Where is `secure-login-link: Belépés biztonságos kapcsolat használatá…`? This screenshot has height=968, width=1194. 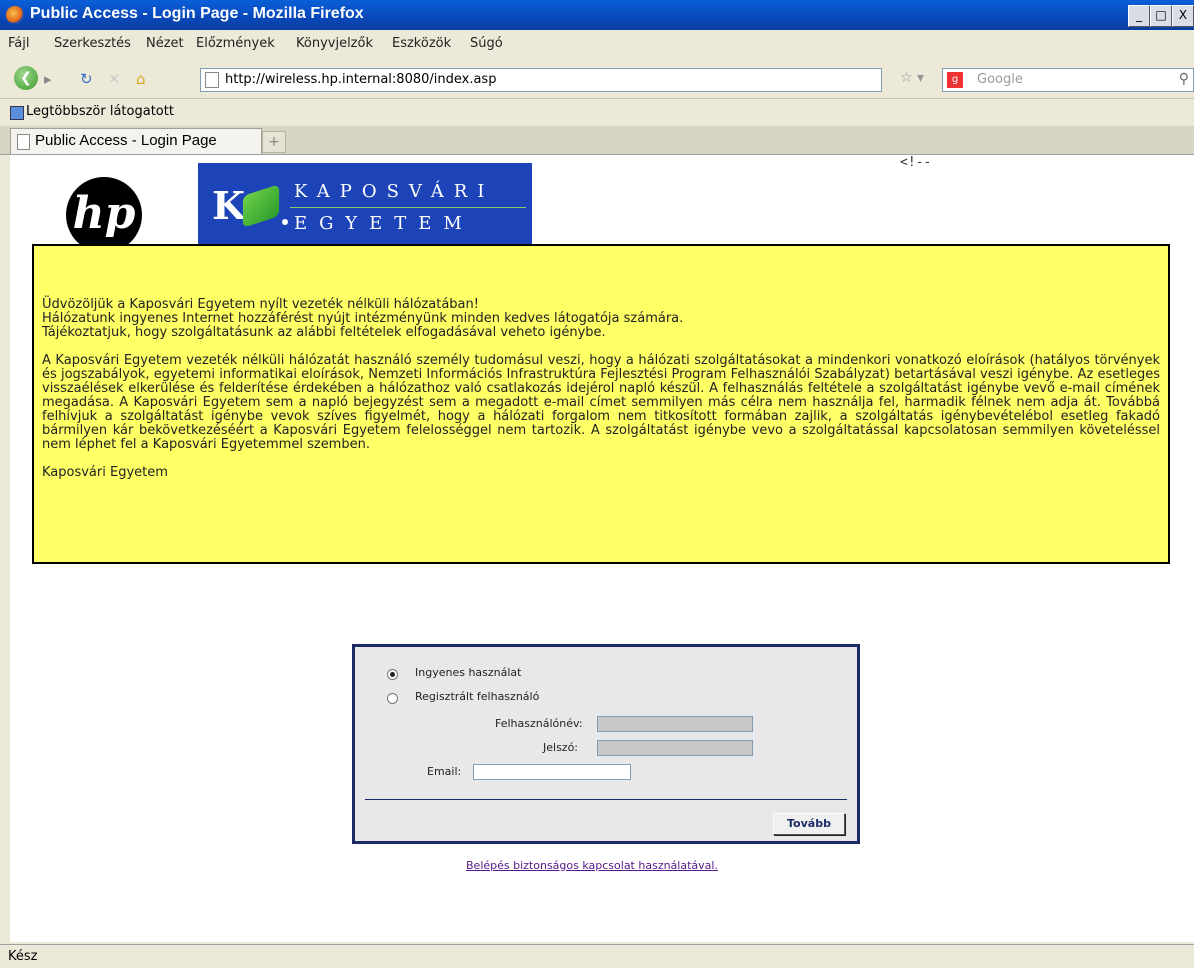 secure-login-link: Belépés biztonságos kapcsolat használatá… is located at coordinates (592, 865).